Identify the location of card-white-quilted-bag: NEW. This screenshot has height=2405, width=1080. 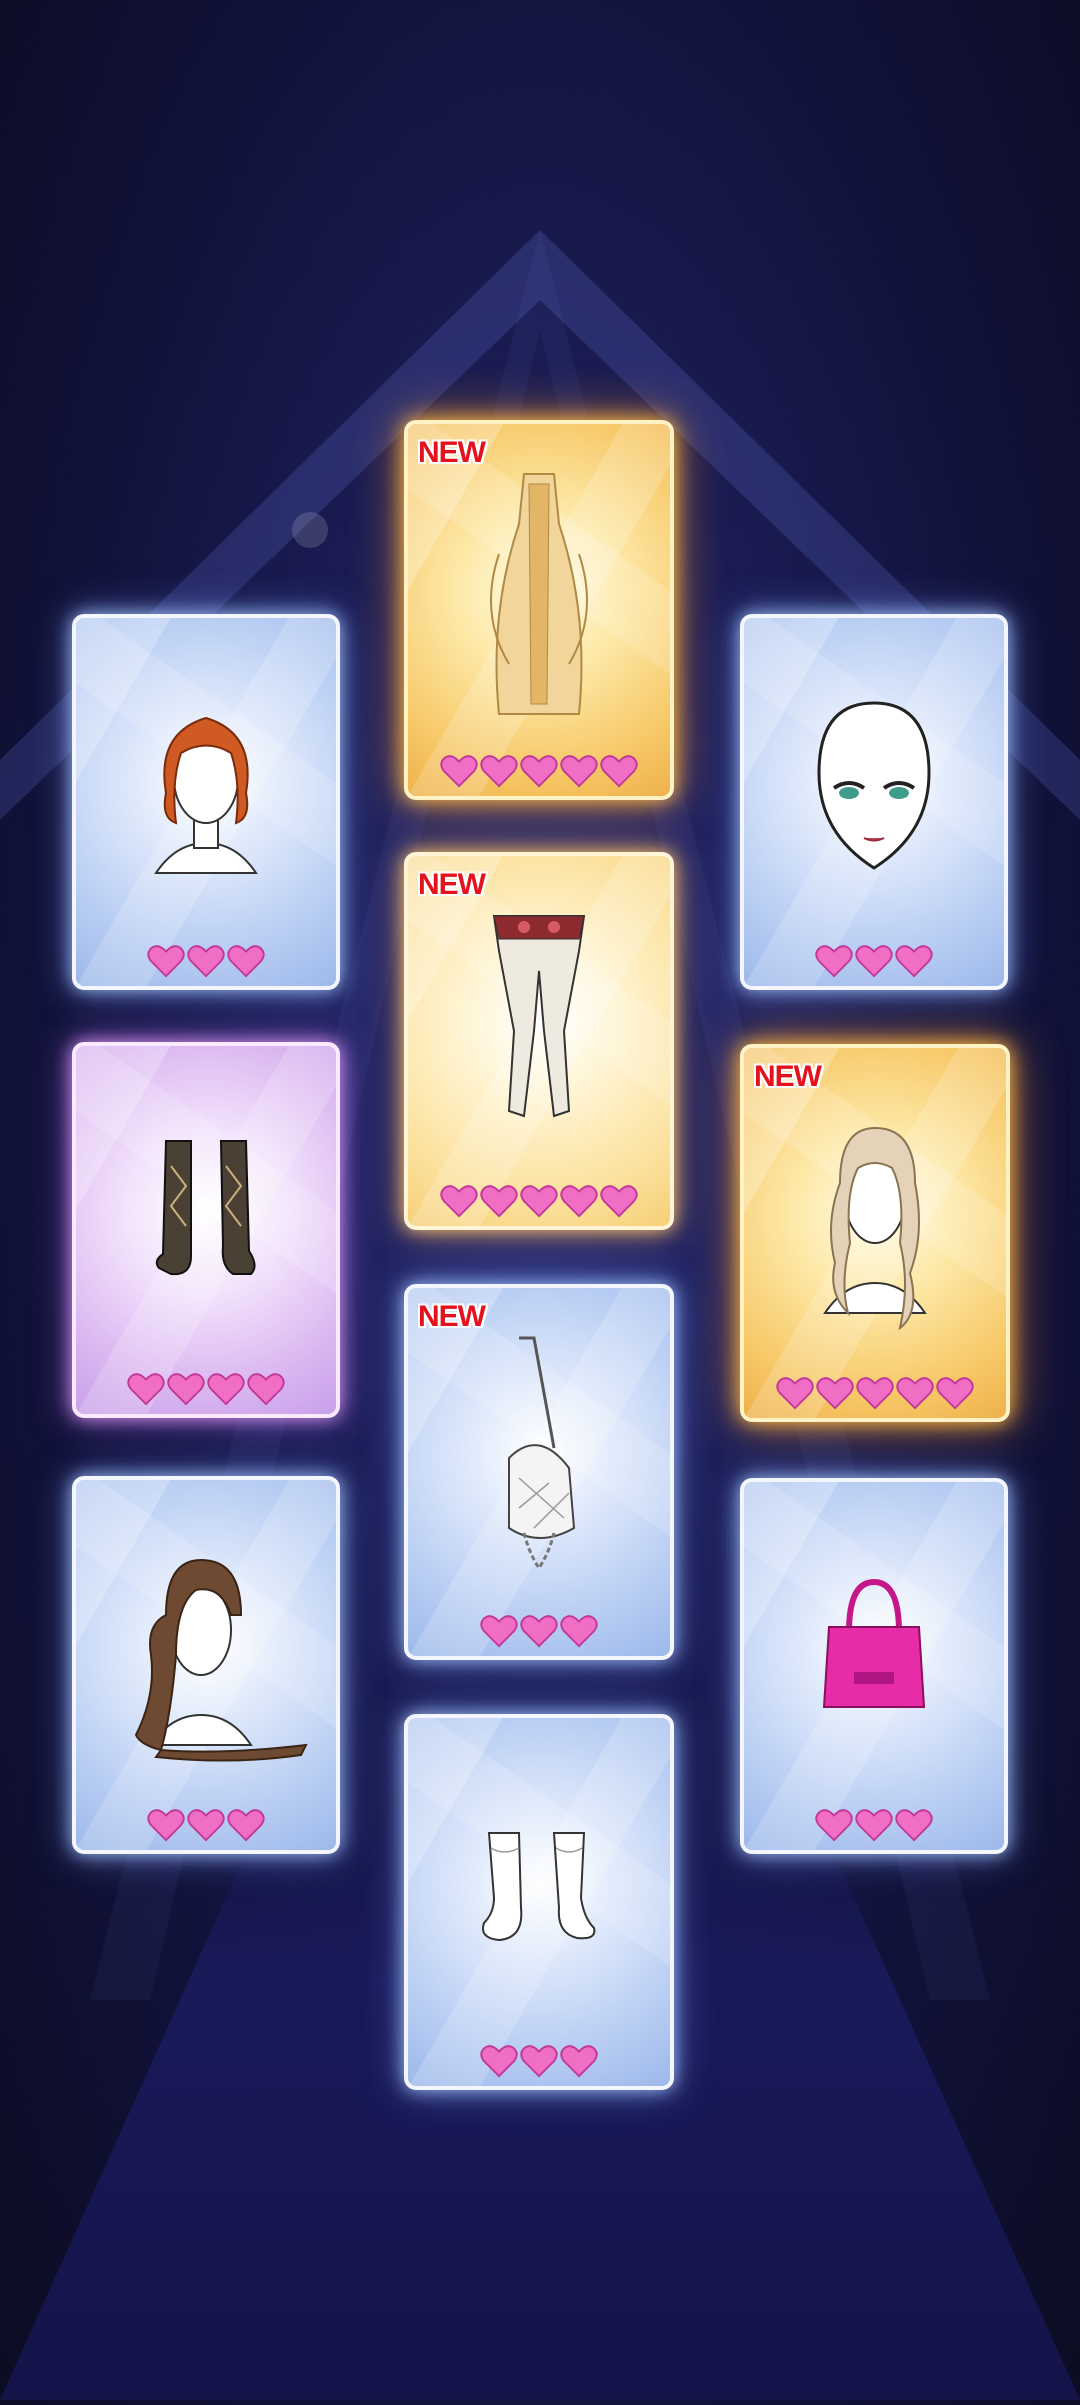
(539, 1472).